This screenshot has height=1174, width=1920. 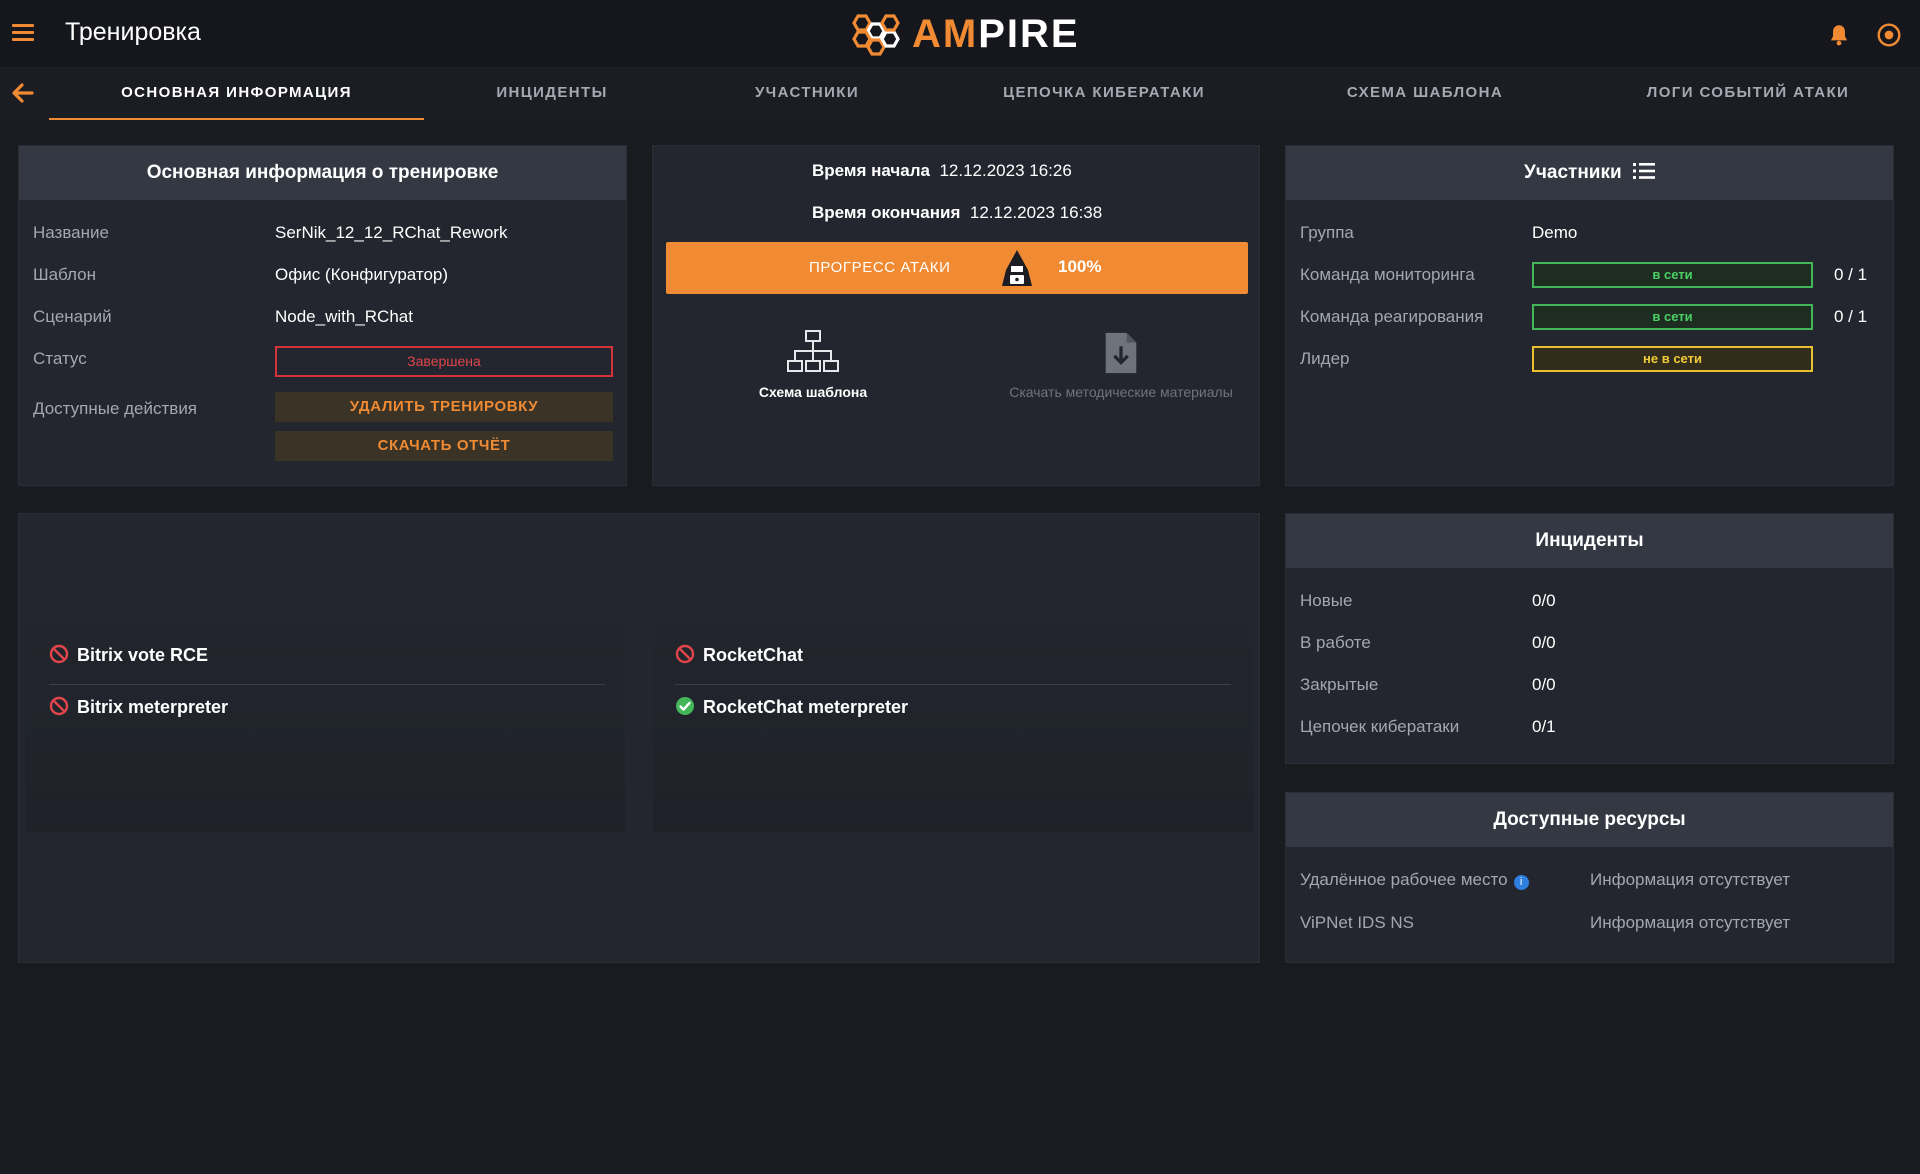 I want to click on name-value: SerNik_12_12_RChat_Rework, so click(x=391, y=232).